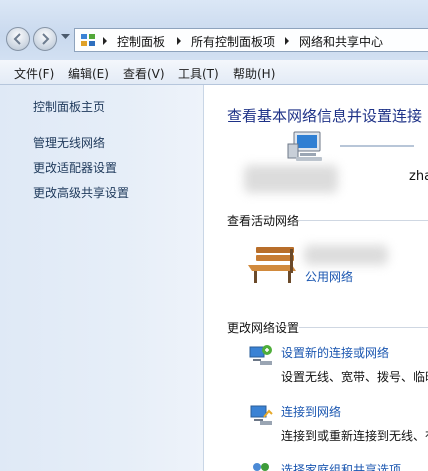 Image resolution: width=428 pixels, height=471 pixels. What do you see at coordinates (341, 41) in the screenshot?
I see `breadcrumb-network-center: 网络和共享中心` at bounding box center [341, 41].